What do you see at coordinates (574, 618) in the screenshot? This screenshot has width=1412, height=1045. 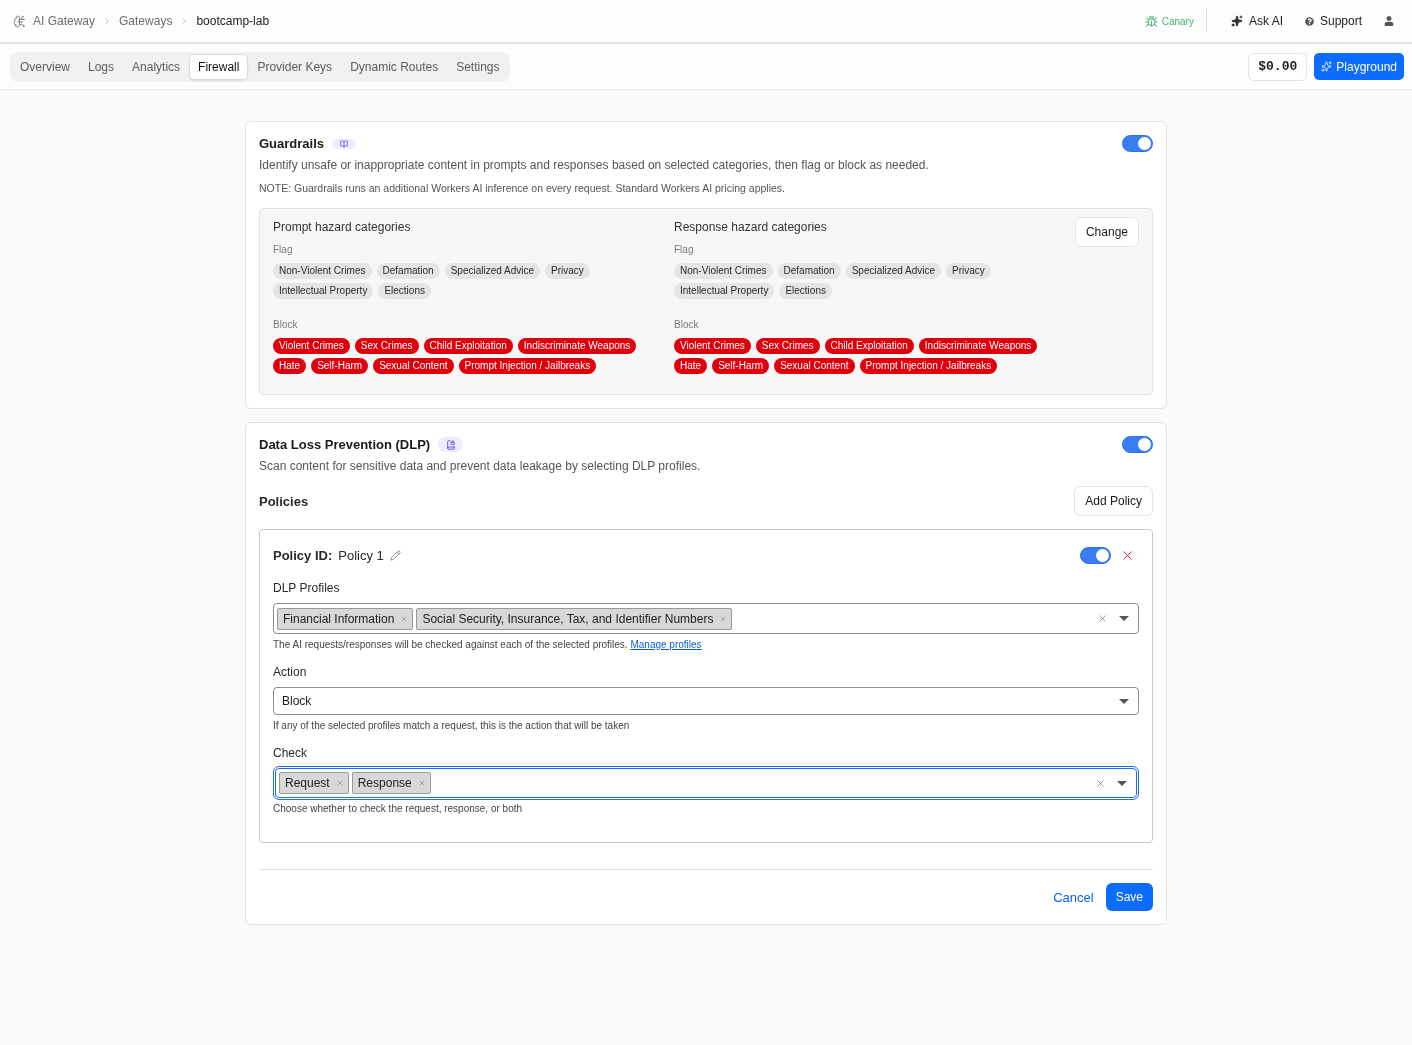 I see `value-chip: Social Security, Insurance, Tax, and Identifier Numbers` at bounding box center [574, 618].